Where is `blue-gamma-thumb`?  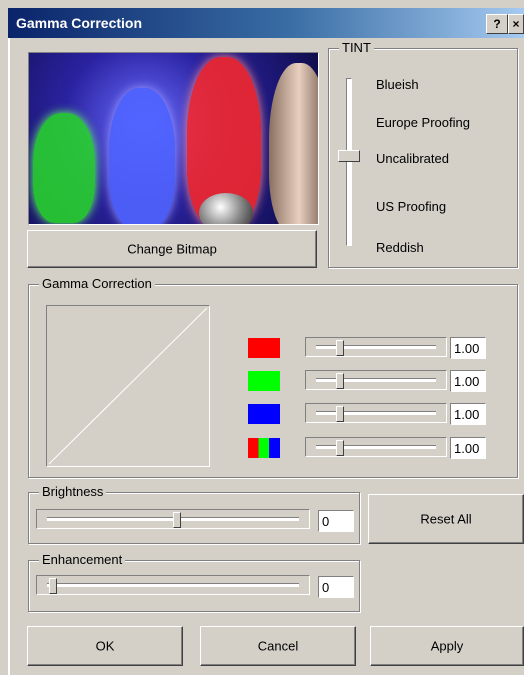 blue-gamma-thumb is located at coordinates (340, 414).